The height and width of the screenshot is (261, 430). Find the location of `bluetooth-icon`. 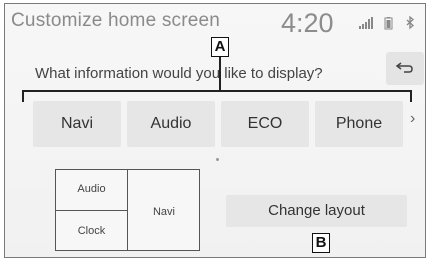

bluetooth-icon is located at coordinates (410, 23).